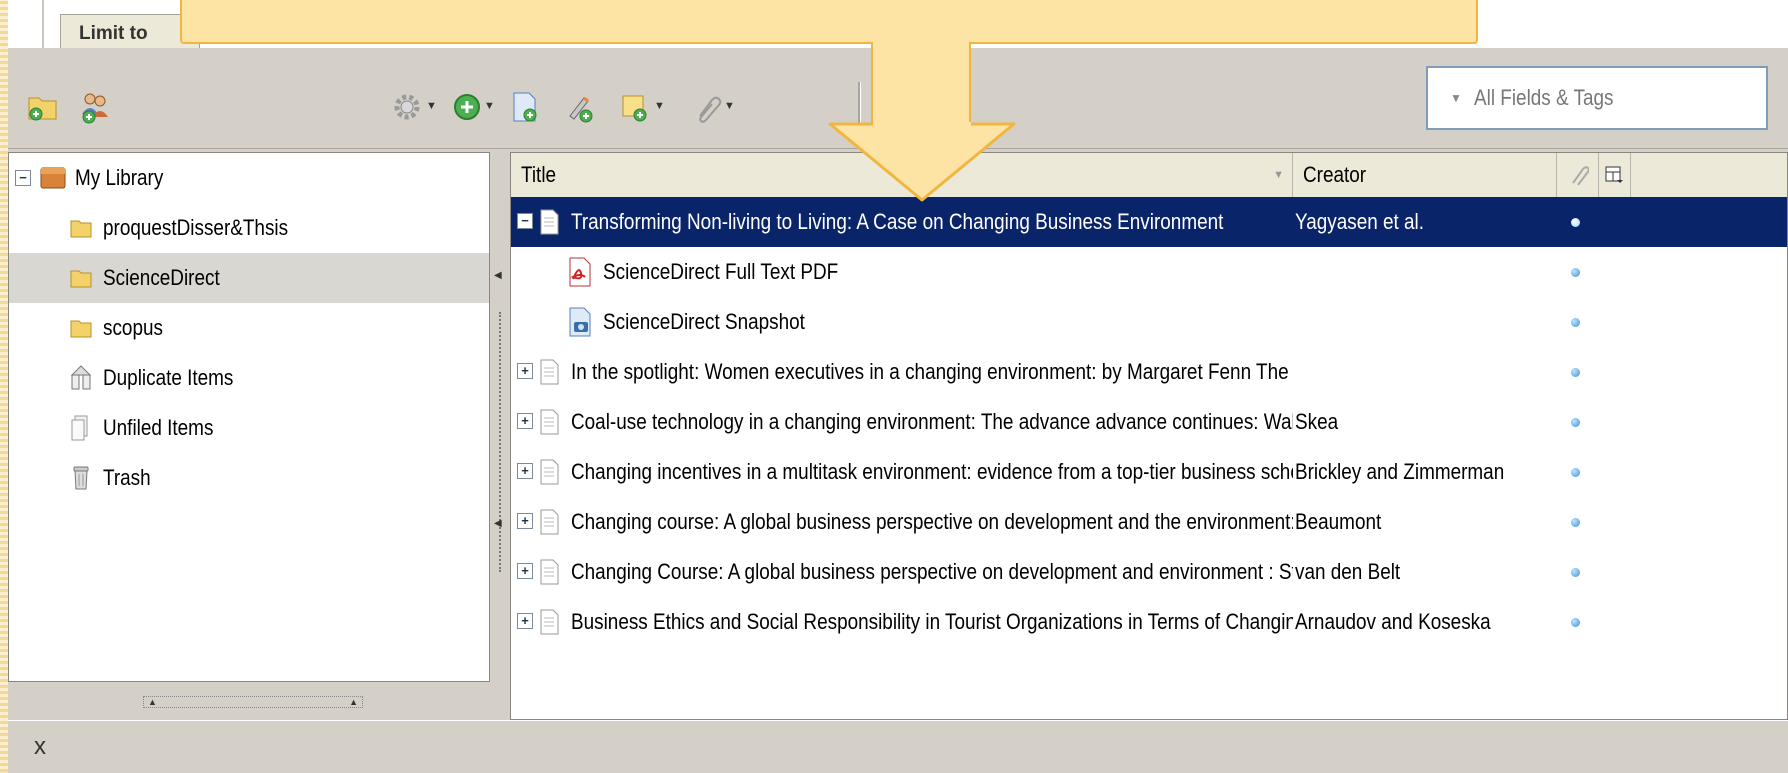  What do you see at coordinates (921, 83) in the screenshot?
I see `callout-arrow-shaft` at bounding box center [921, 83].